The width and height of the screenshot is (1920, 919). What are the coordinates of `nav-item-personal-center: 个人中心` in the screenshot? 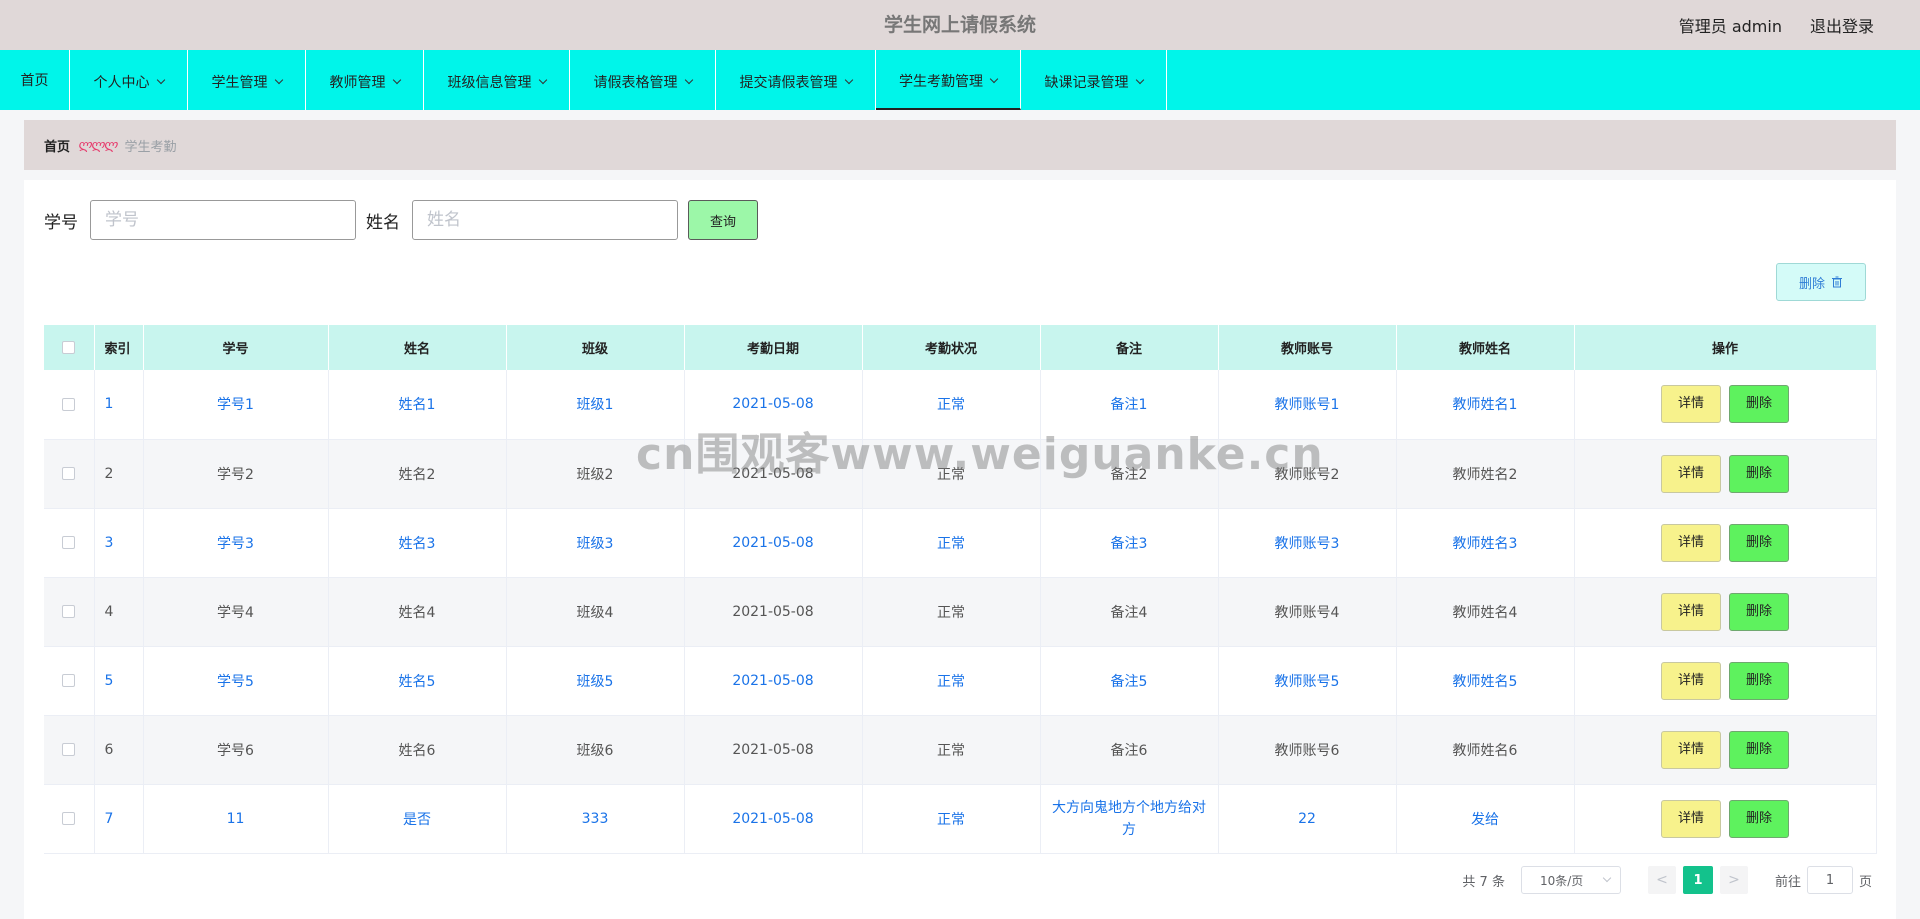 It's located at (129, 80).